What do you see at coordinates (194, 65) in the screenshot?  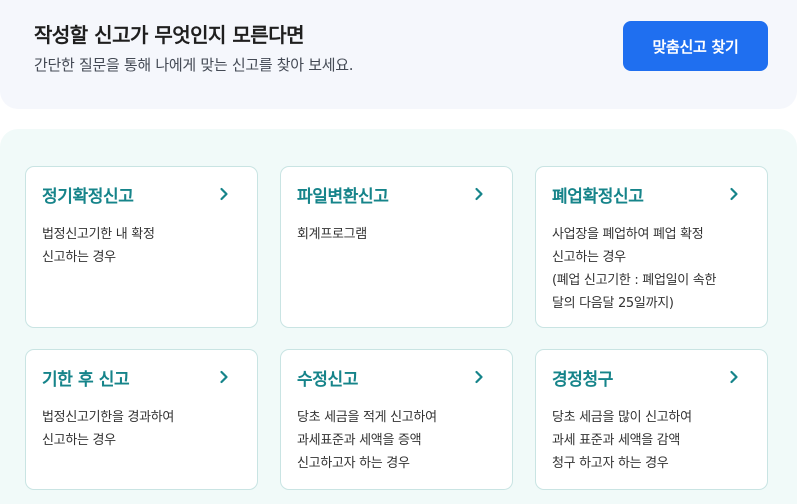 I see `banner-description: 간단한 질문을 통해 나에게 맞는 신고를 찾아 보세요.` at bounding box center [194, 65].